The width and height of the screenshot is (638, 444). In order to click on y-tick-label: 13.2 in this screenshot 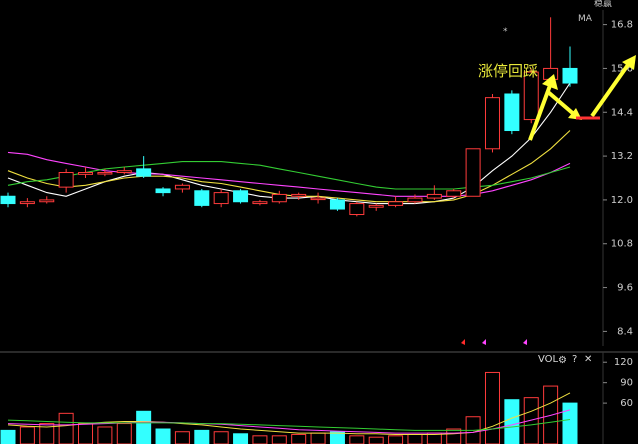, I will do `click(622, 156)`.